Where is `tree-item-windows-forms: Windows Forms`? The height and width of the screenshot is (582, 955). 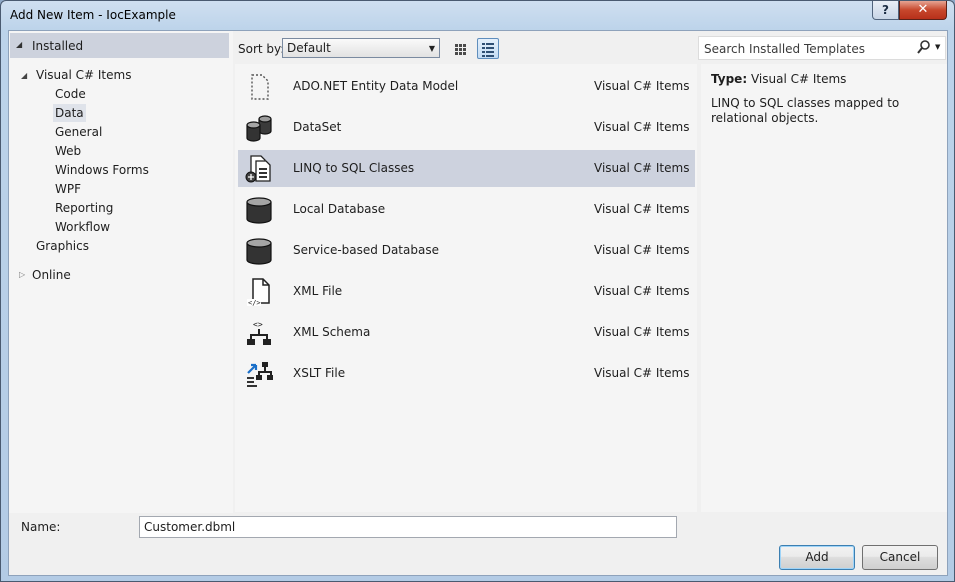
tree-item-windows-forms: Windows Forms is located at coordinates (102, 170).